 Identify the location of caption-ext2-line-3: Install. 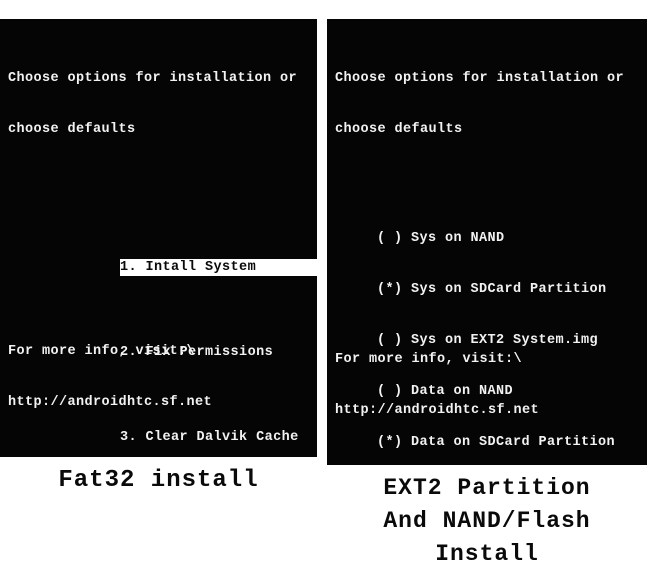
(487, 554).